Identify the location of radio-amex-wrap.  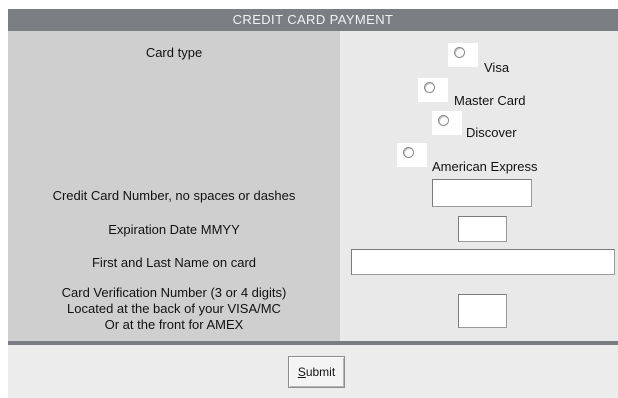
(412, 155).